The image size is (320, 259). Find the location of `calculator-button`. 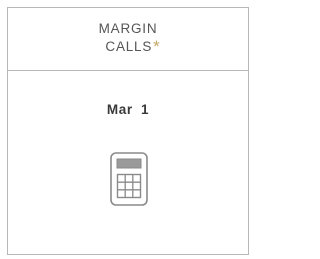

calculator-button is located at coordinates (129, 179).